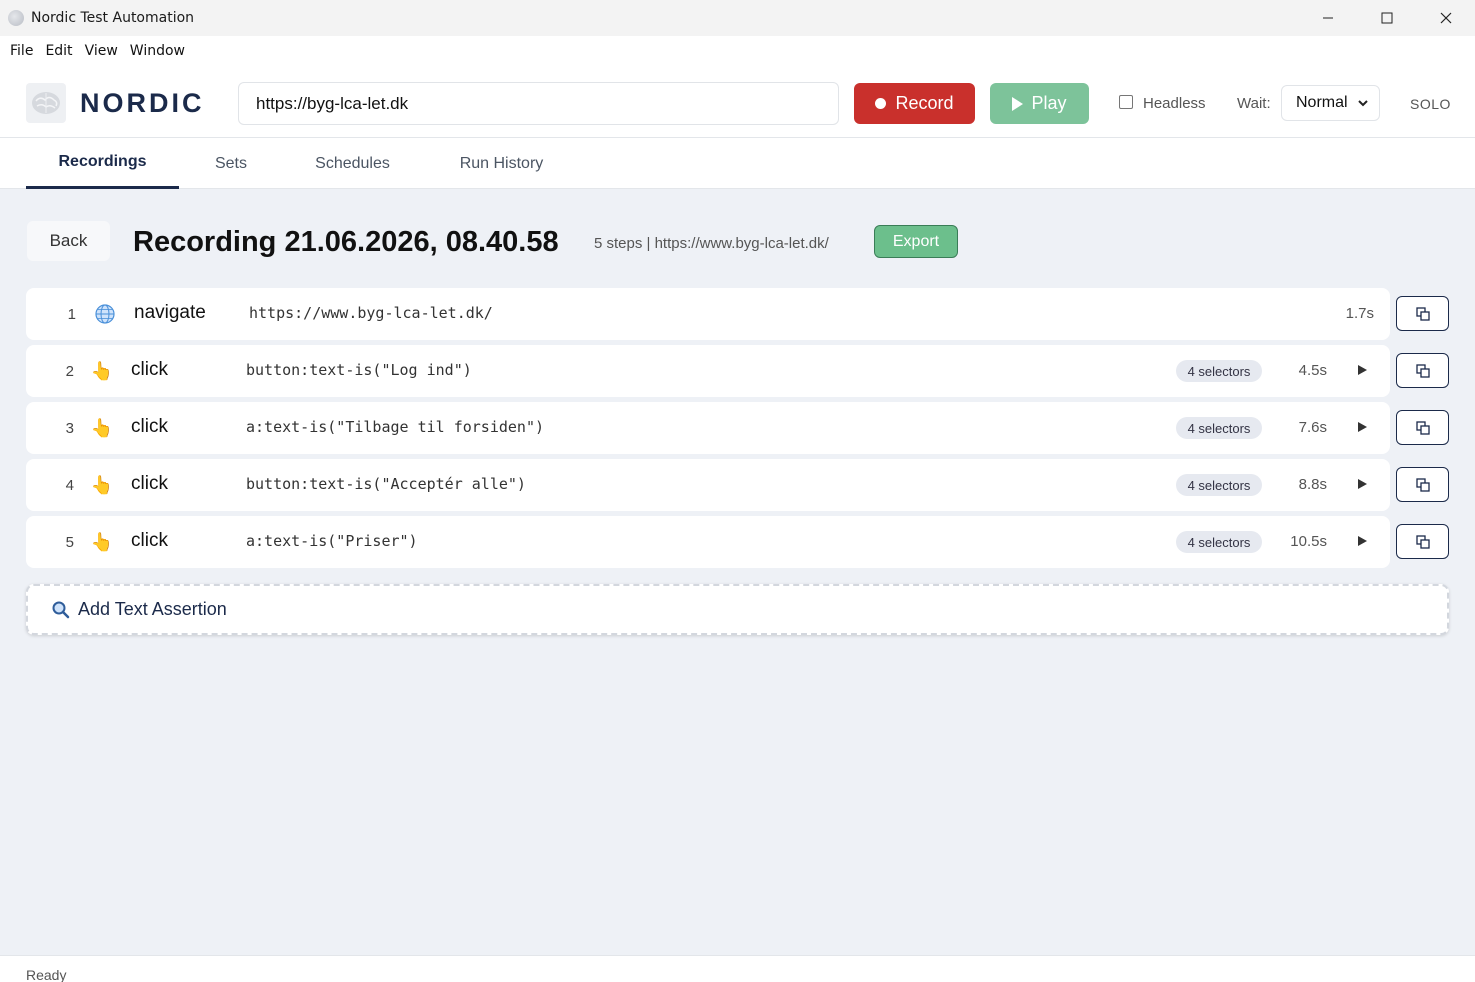 This screenshot has width=1475, height=982. I want to click on step-target: button:text-is("Log ind"), so click(359, 370).